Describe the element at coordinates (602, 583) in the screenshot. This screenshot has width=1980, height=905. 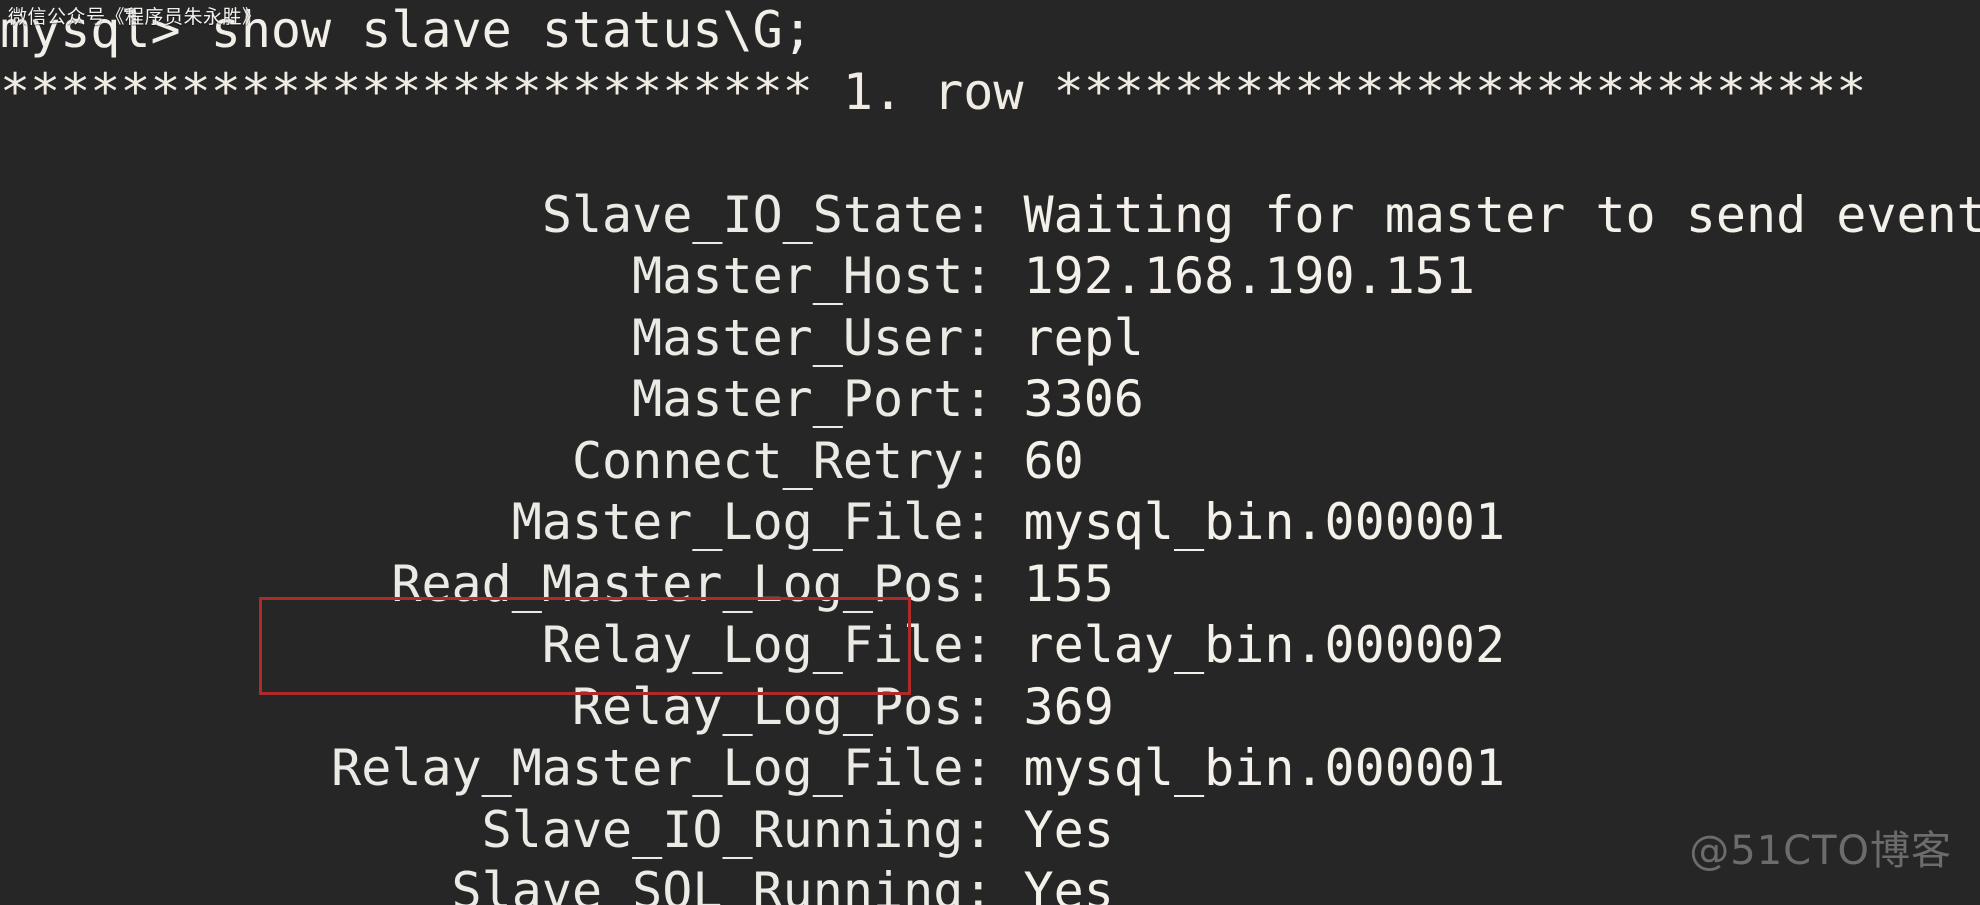
I see `status-row-label: Read_Master_Log_Pos:` at that location.